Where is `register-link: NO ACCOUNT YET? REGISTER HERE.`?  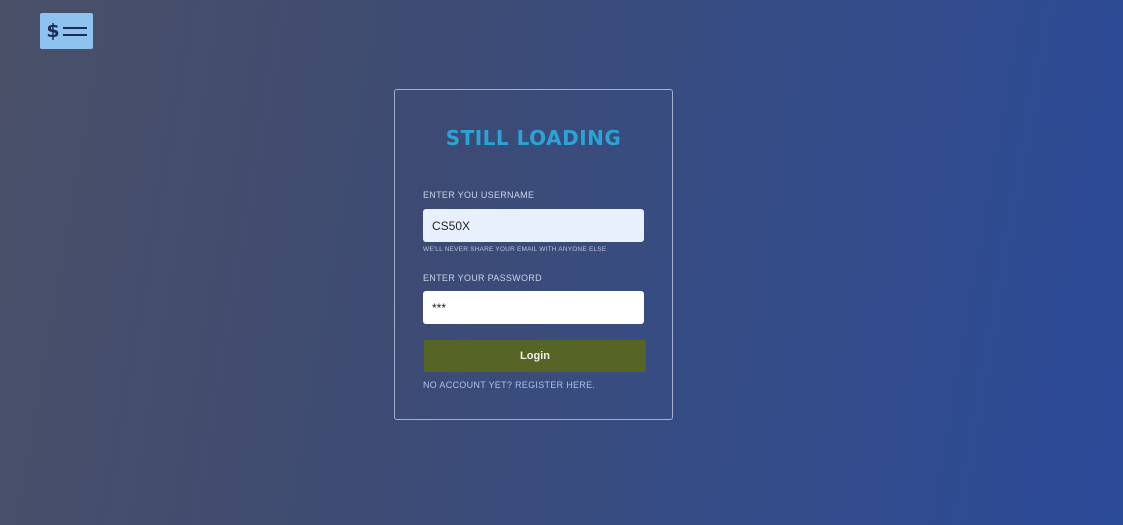
register-link: NO ACCOUNT YET? REGISTER HERE. is located at coordinates (509, 385).